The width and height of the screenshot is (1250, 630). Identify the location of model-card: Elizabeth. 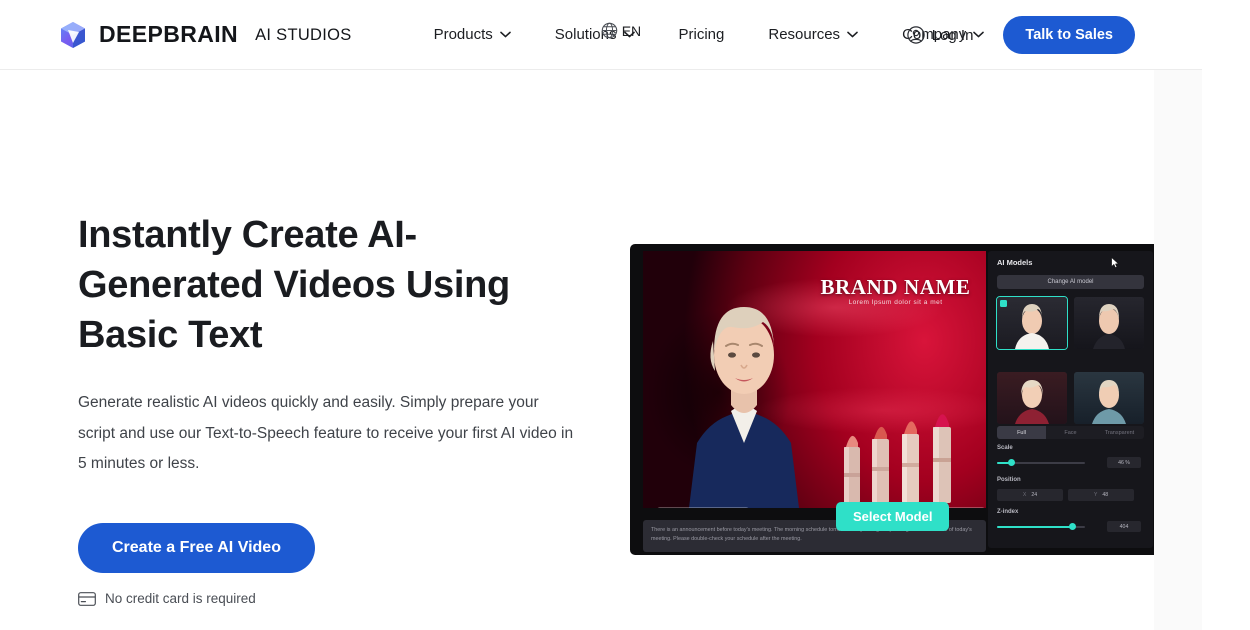
(1032, 398).